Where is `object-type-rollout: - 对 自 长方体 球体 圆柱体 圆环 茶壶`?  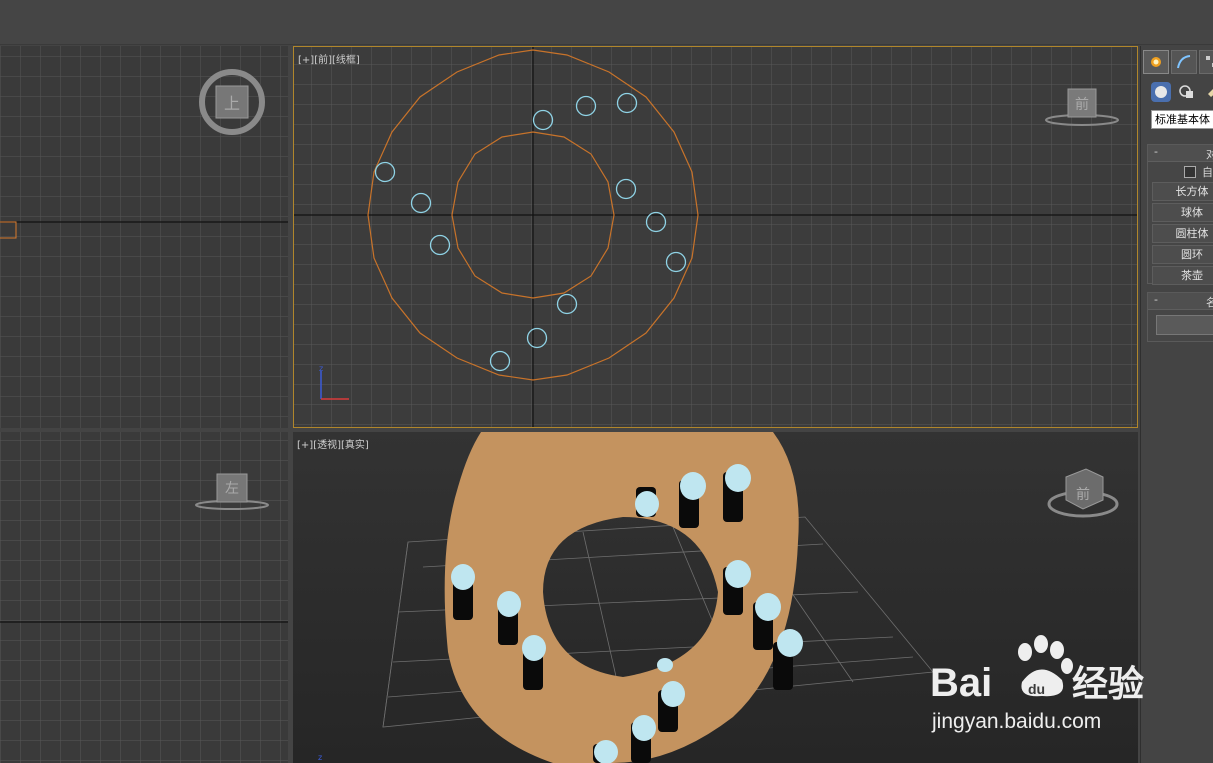 object-type-rollout: - 对 自 长方体 球体 圆柱体 圆环 茶壶 is located at coordinates (1180, 214).